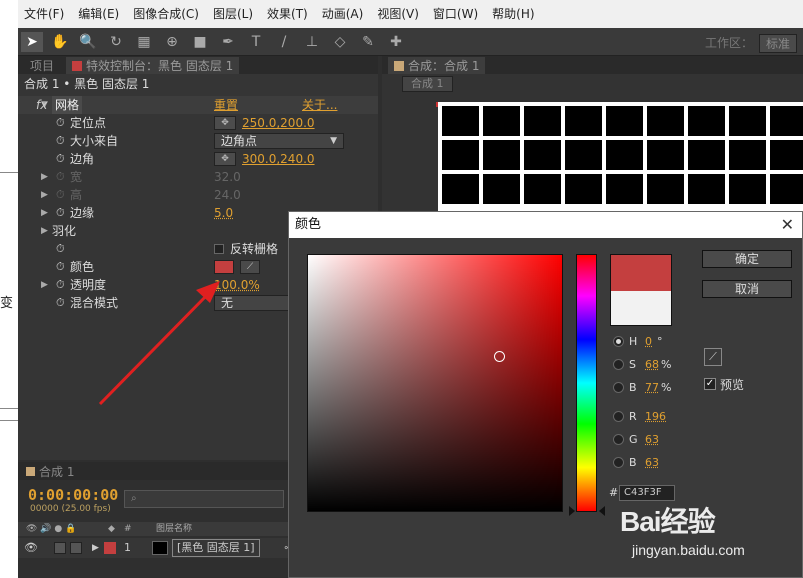  I want to click on corner-value: 300.0,240.0, so click(278, 159).